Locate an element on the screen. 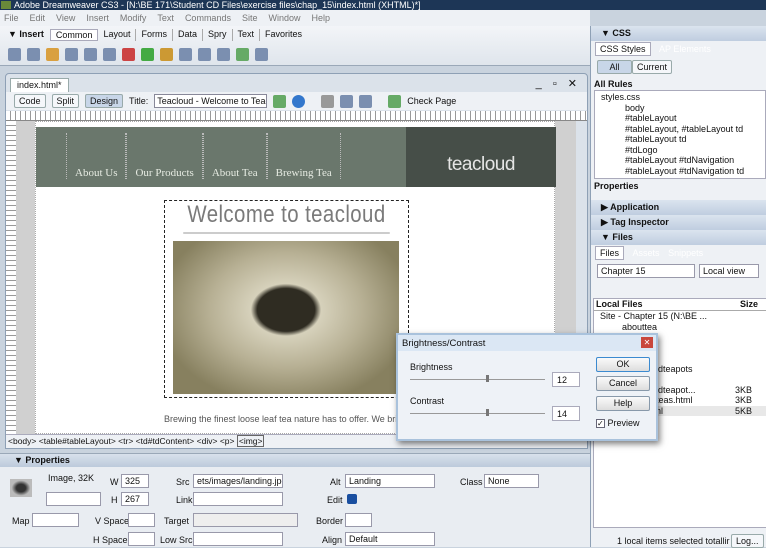 The width and height of the screenshot is (766, 548). checkbox-icon: ✓ is located at coordinates (600, 423).